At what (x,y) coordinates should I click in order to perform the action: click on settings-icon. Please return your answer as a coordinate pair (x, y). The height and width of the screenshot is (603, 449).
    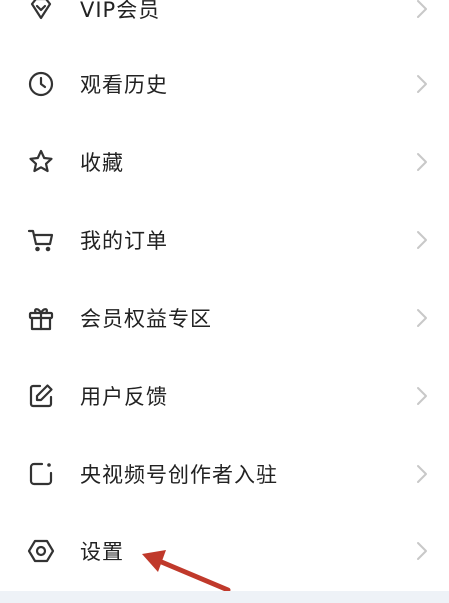
    Looking at the image, I should click on (41, 551).